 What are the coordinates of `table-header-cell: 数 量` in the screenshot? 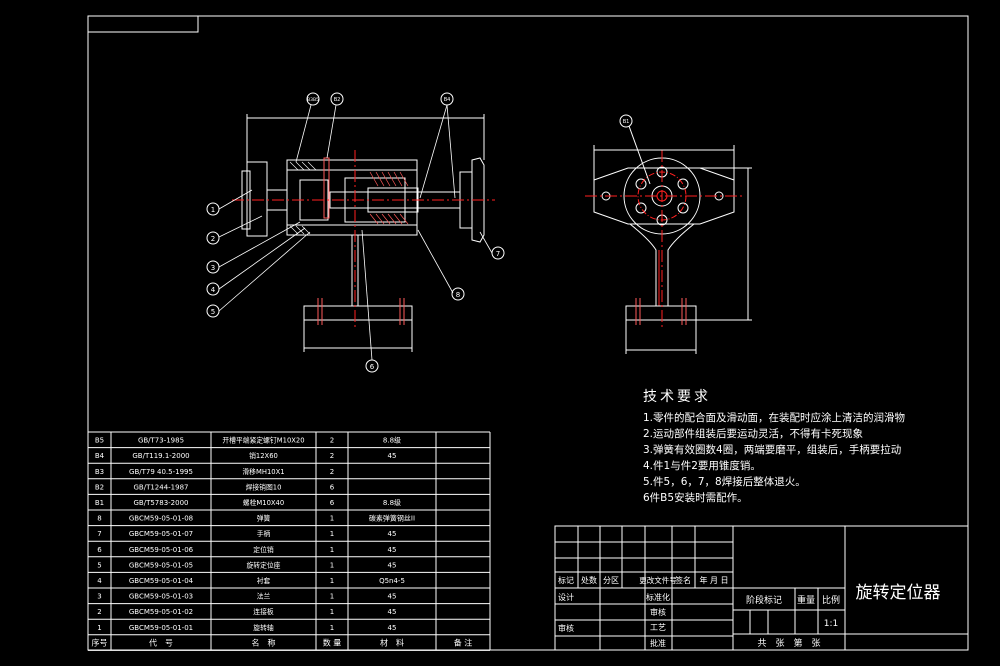 It's located at (332, 642).